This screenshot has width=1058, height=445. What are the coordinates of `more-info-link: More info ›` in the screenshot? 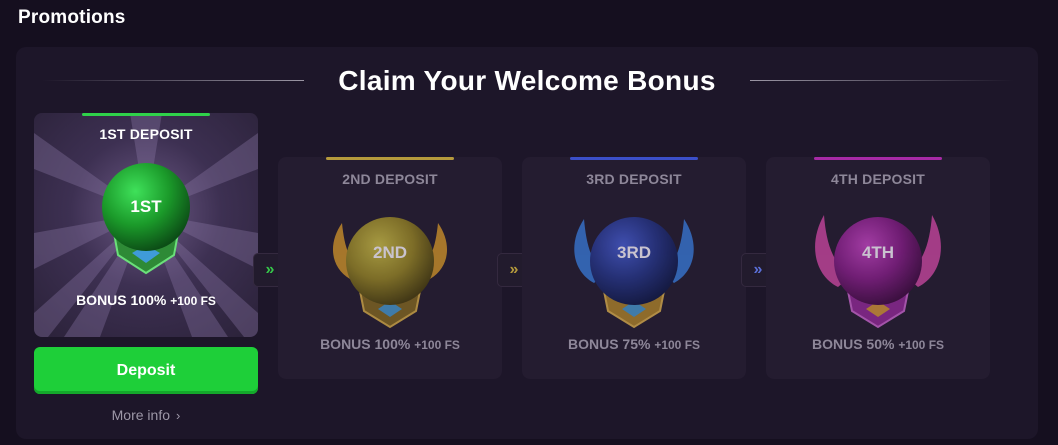 It's located at (146, 415).